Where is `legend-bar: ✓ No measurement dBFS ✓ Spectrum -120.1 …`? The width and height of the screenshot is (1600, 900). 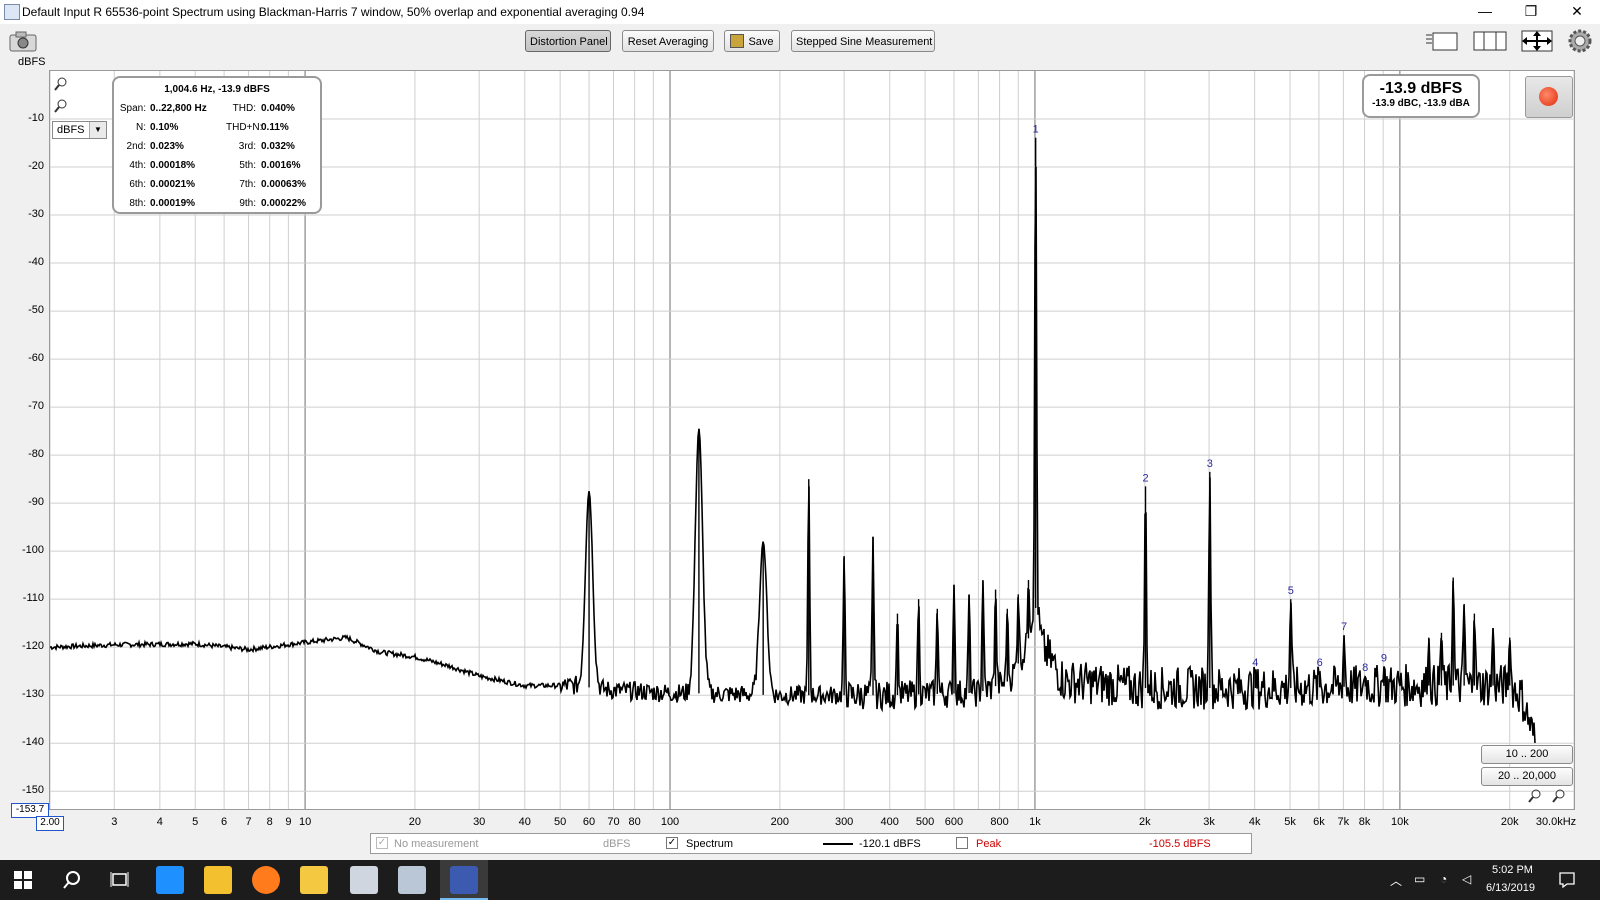
legend-bar: ✓ No measurement dBFS ✓ Spectrum -120.1 … is located at coordinates (811, 843).